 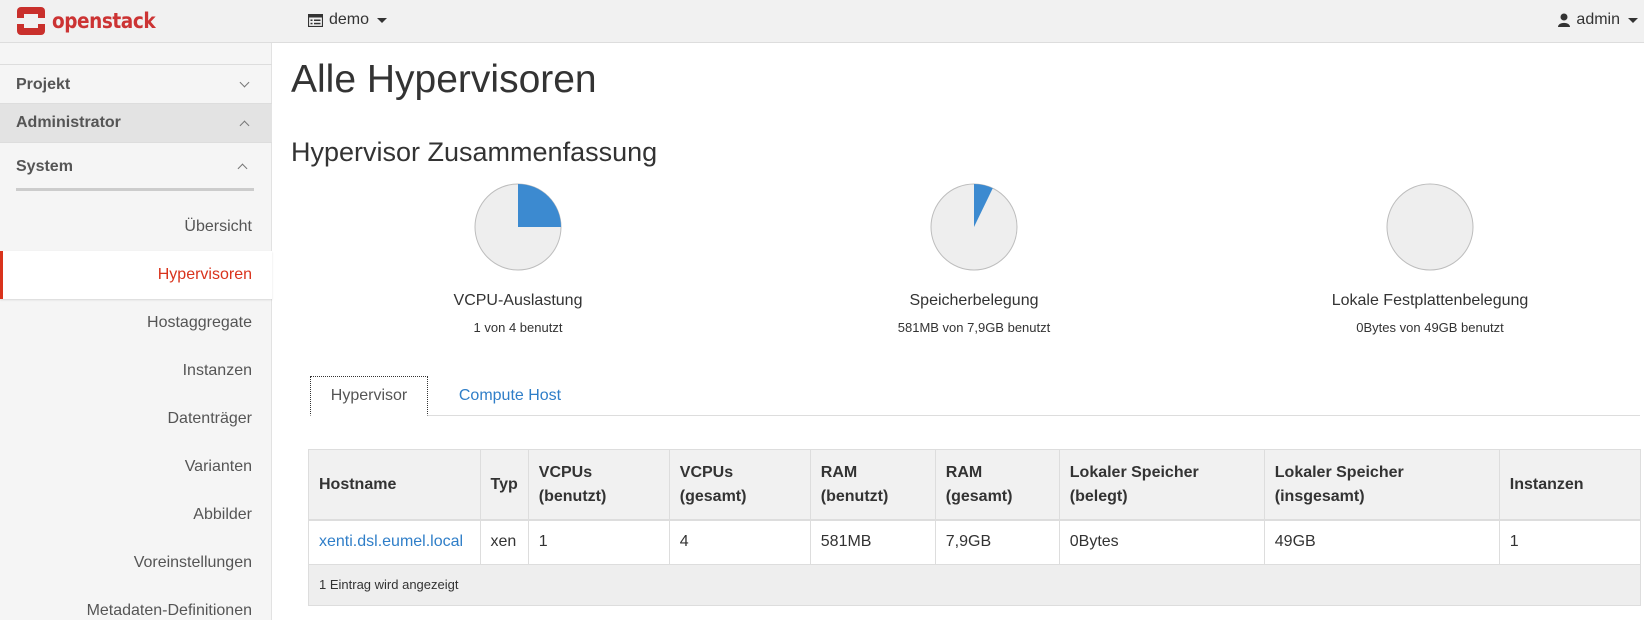 I want to click on pie-free-slice, so click(x=1430, y=227).